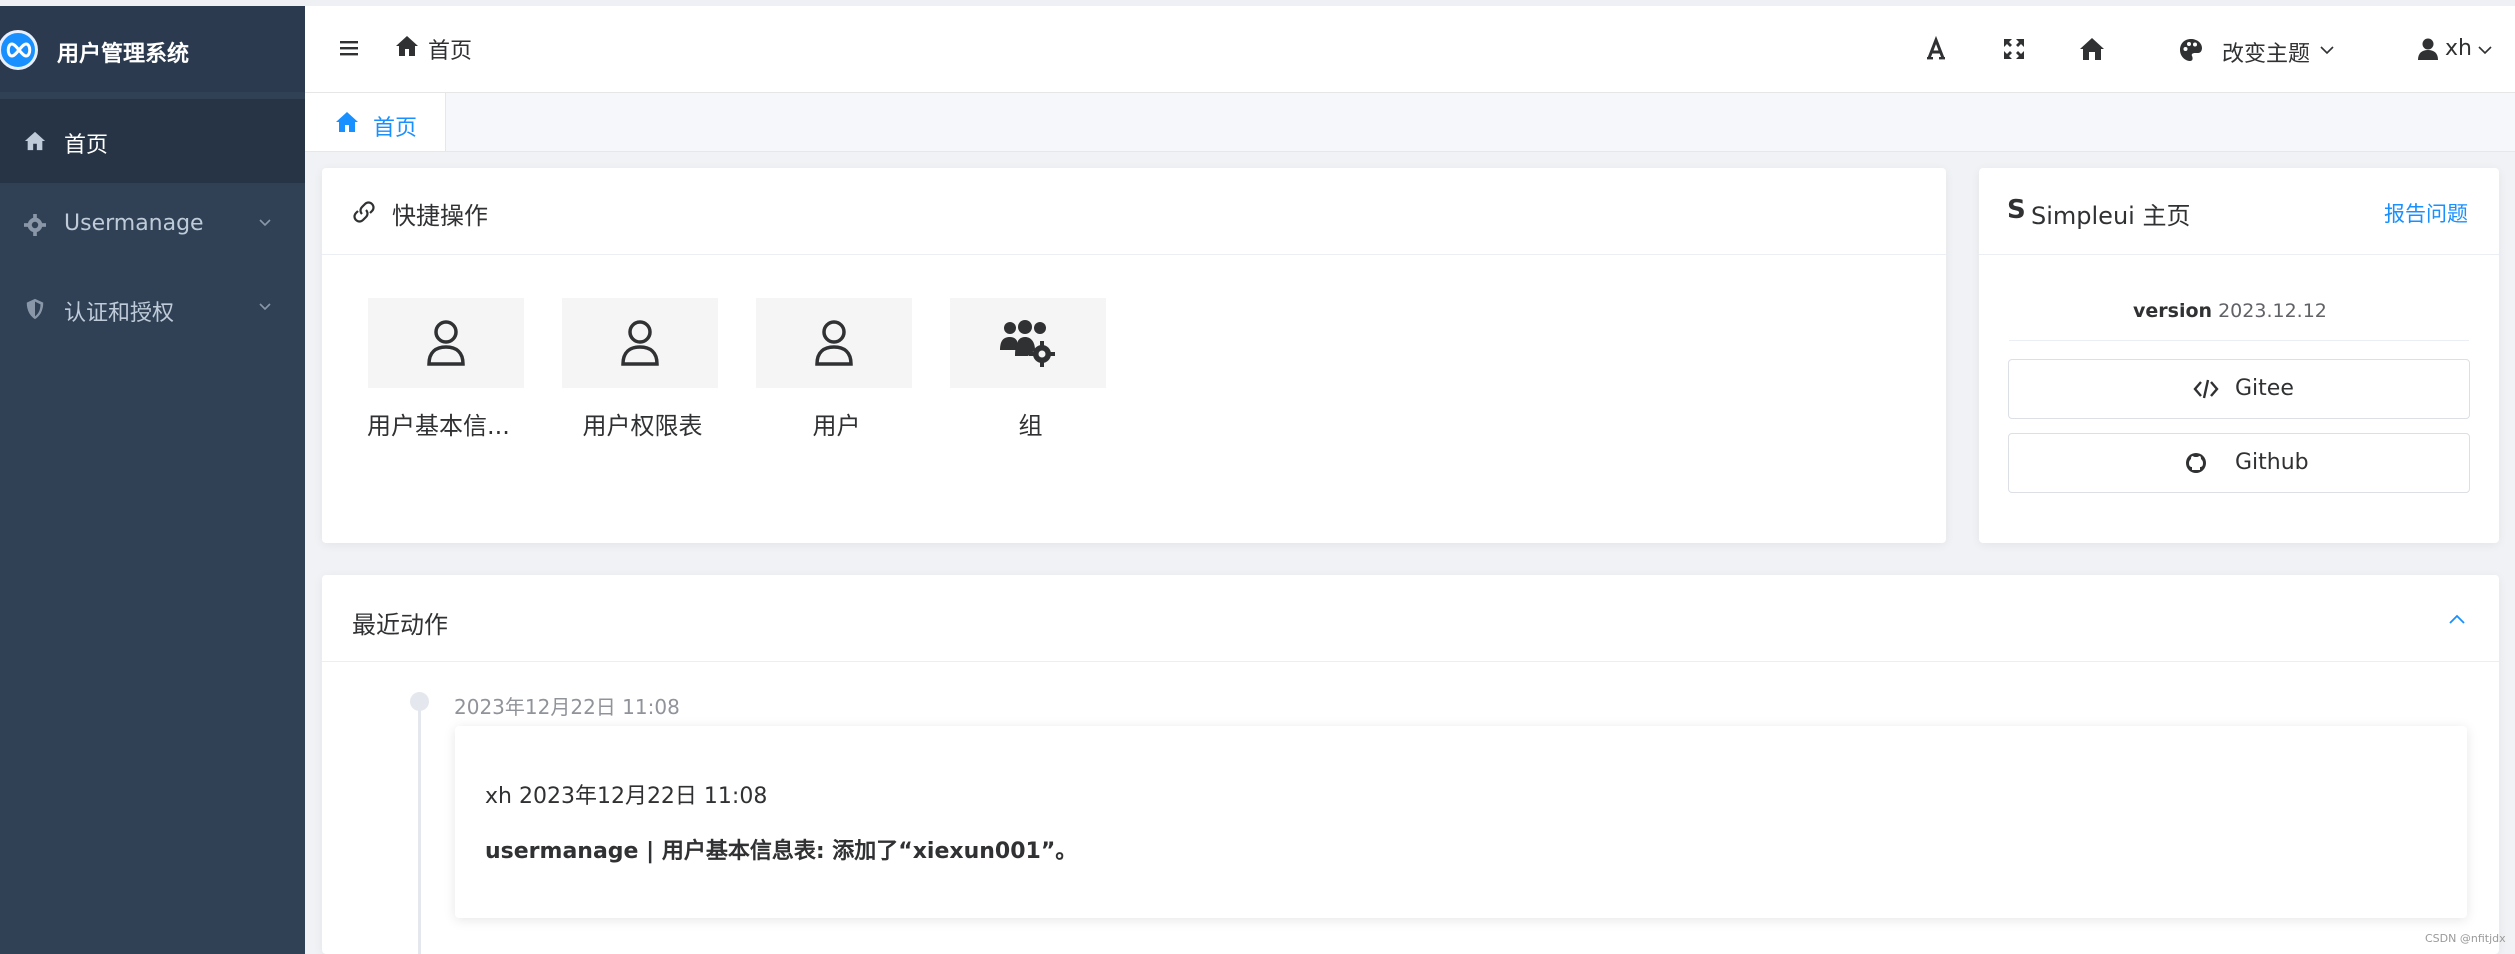 Image resolution: width=2515 pixels, height=954 pixels. Describe the element at coordinates (1410, 618) in the screenshot. I see `card-header: 最近动作` at that location.